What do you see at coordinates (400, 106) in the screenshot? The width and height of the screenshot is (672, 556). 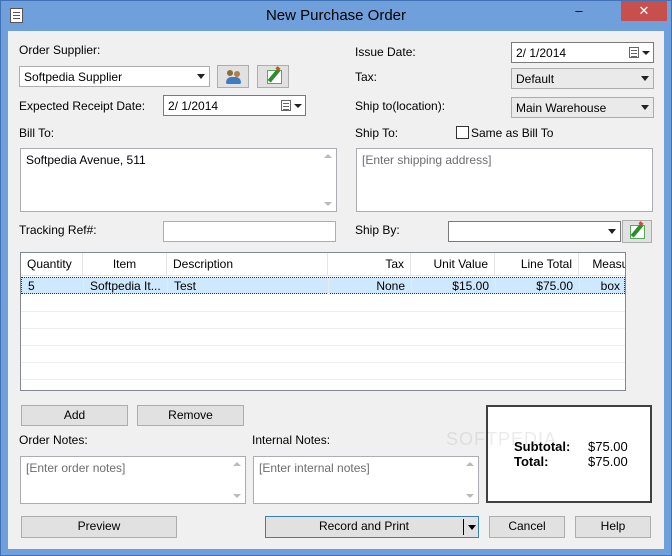 I see `ship-to-location-label: Ship to(location):` at bounding box center [400, 106].